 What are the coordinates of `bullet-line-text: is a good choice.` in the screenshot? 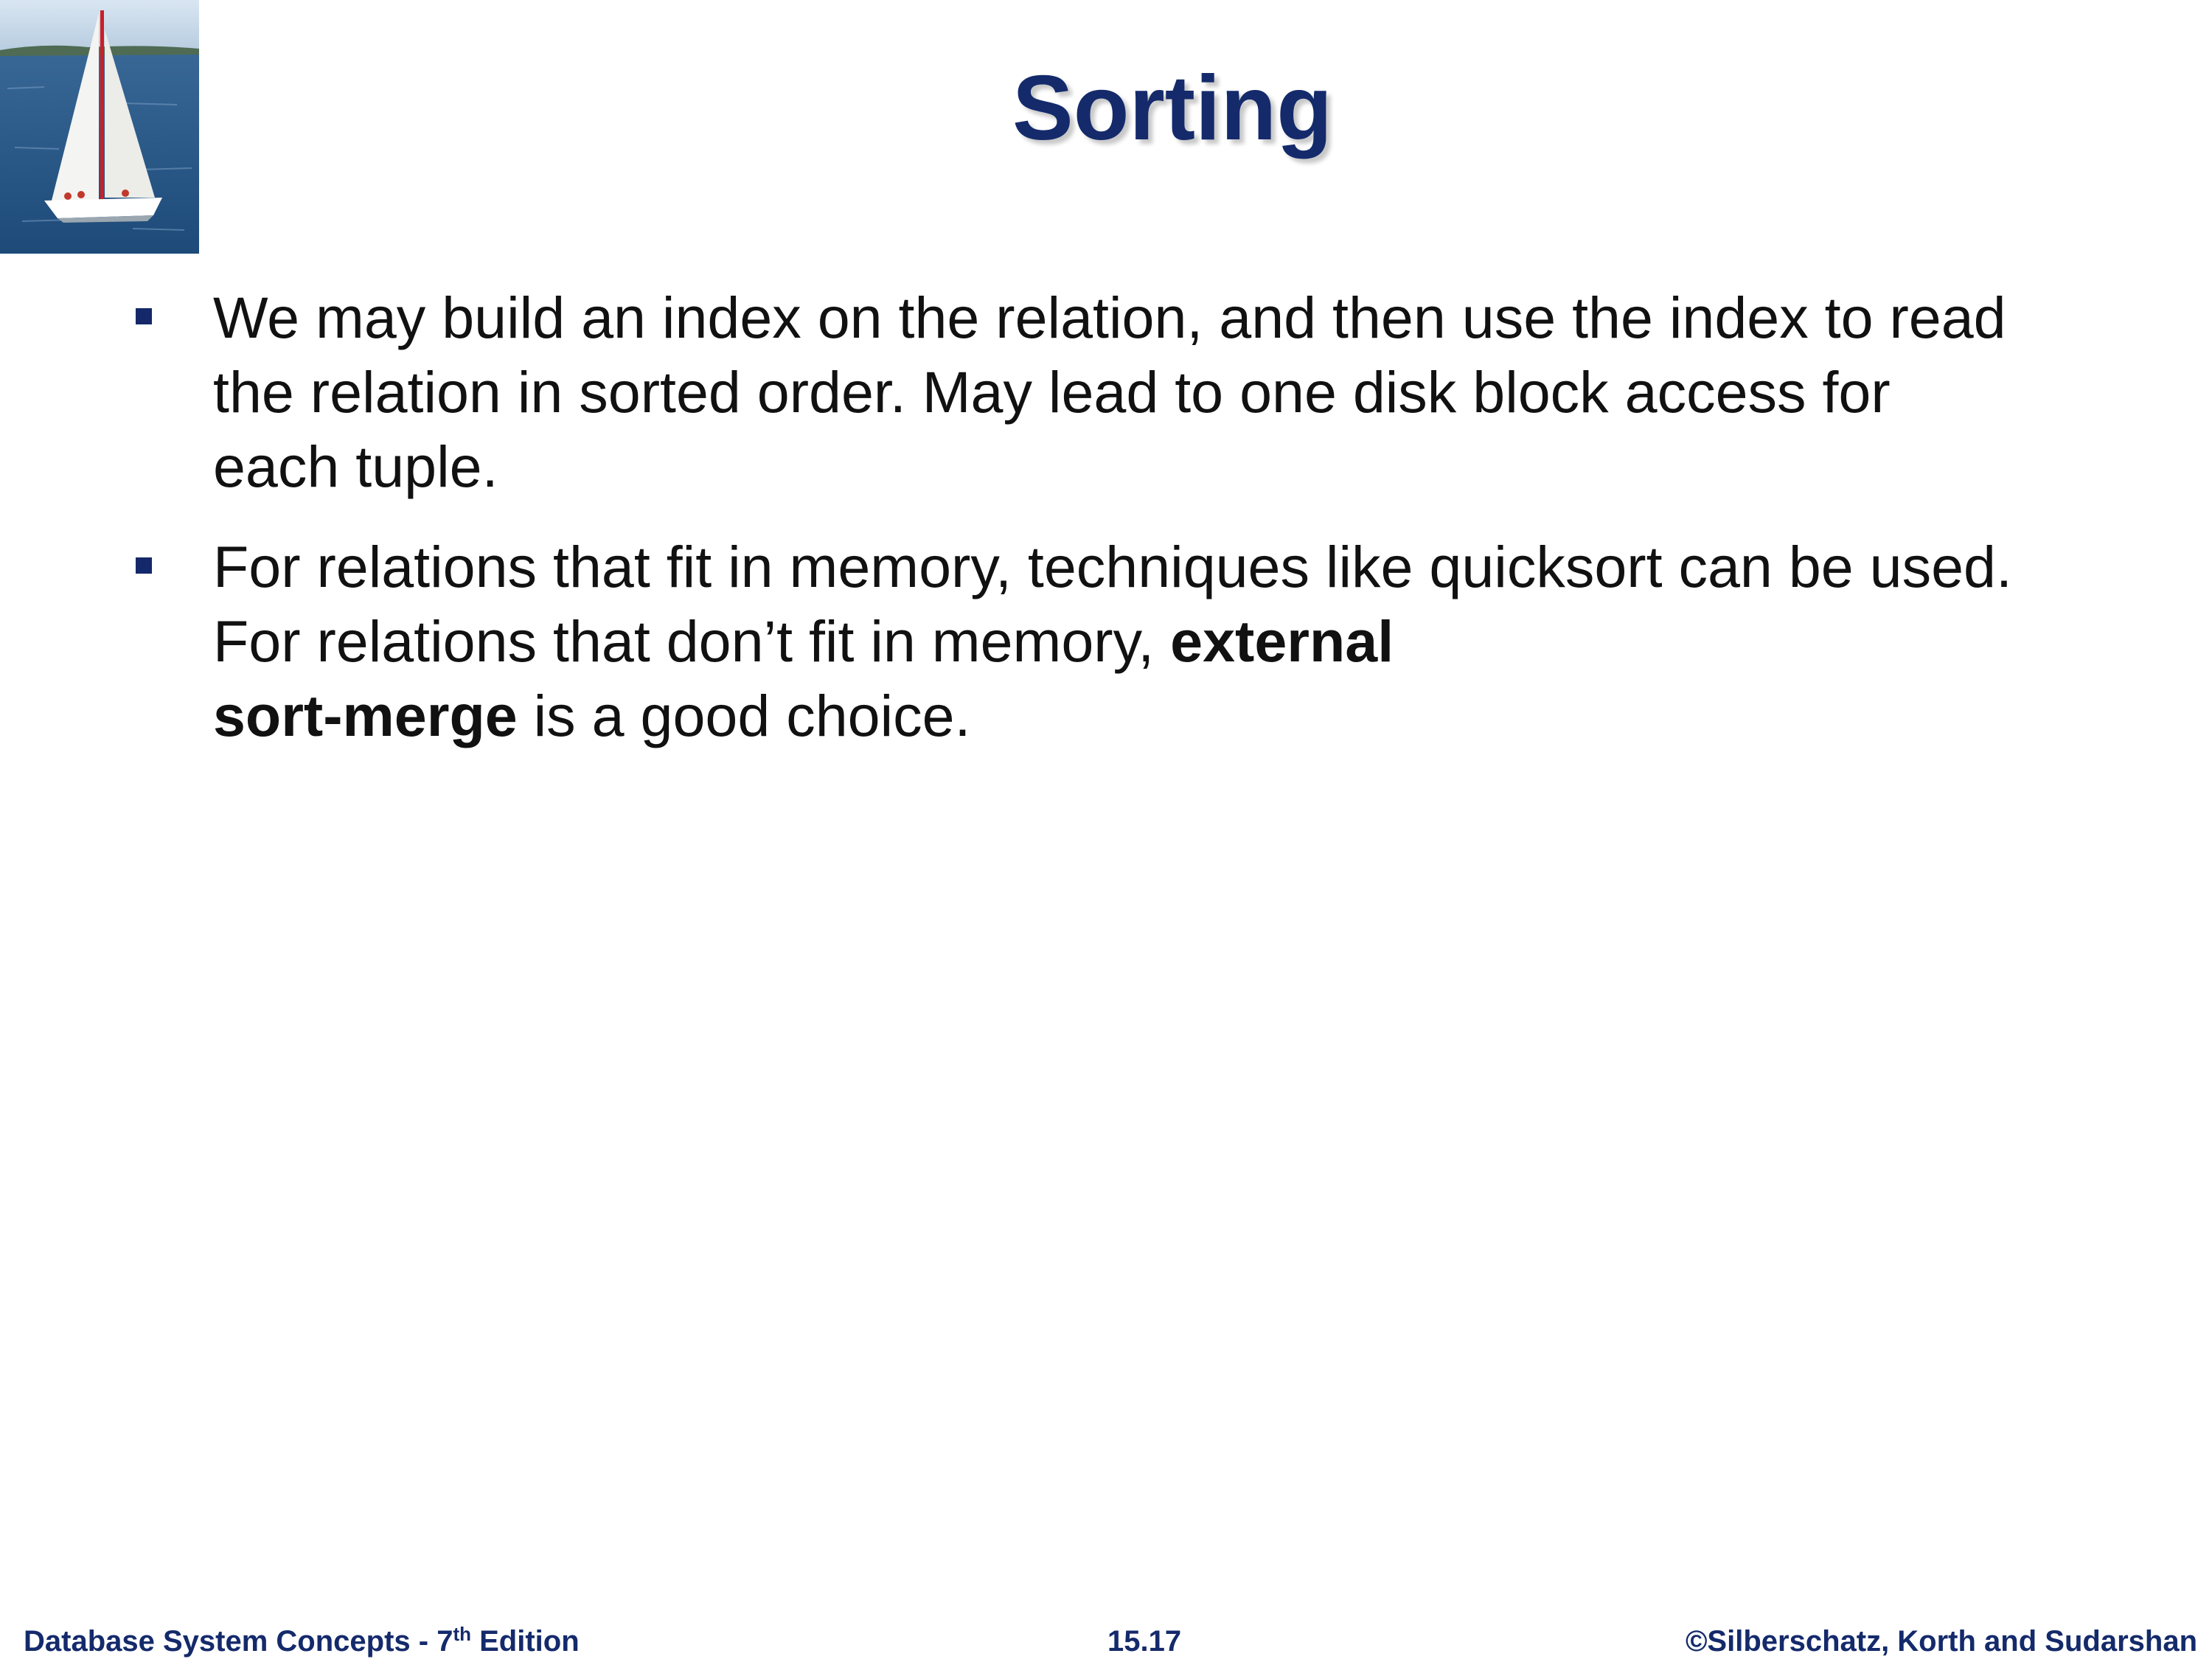 It's located at (744, 715).